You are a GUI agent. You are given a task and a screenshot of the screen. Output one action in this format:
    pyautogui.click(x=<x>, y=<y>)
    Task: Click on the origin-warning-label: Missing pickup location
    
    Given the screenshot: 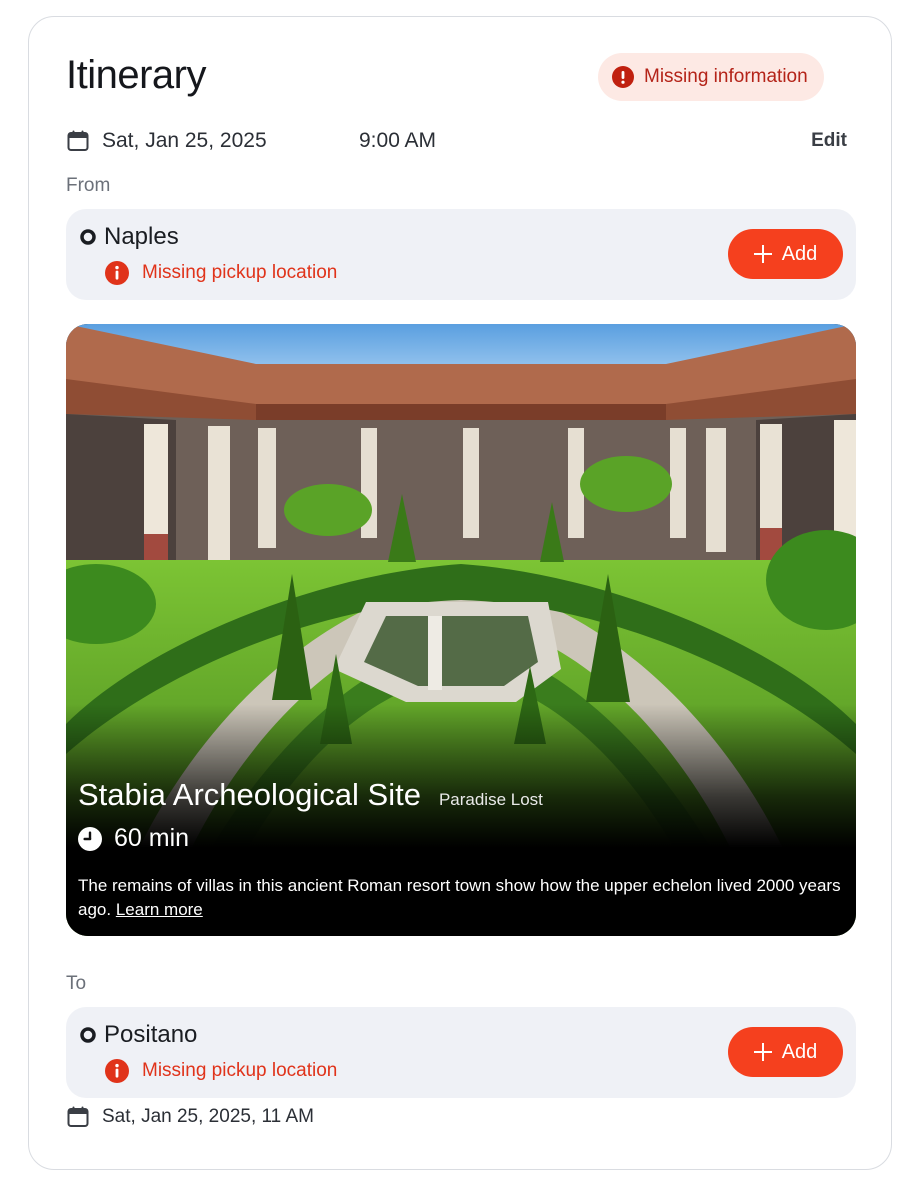 What is the action you would take?
    pyautogui.click(x=240, y=272)
    